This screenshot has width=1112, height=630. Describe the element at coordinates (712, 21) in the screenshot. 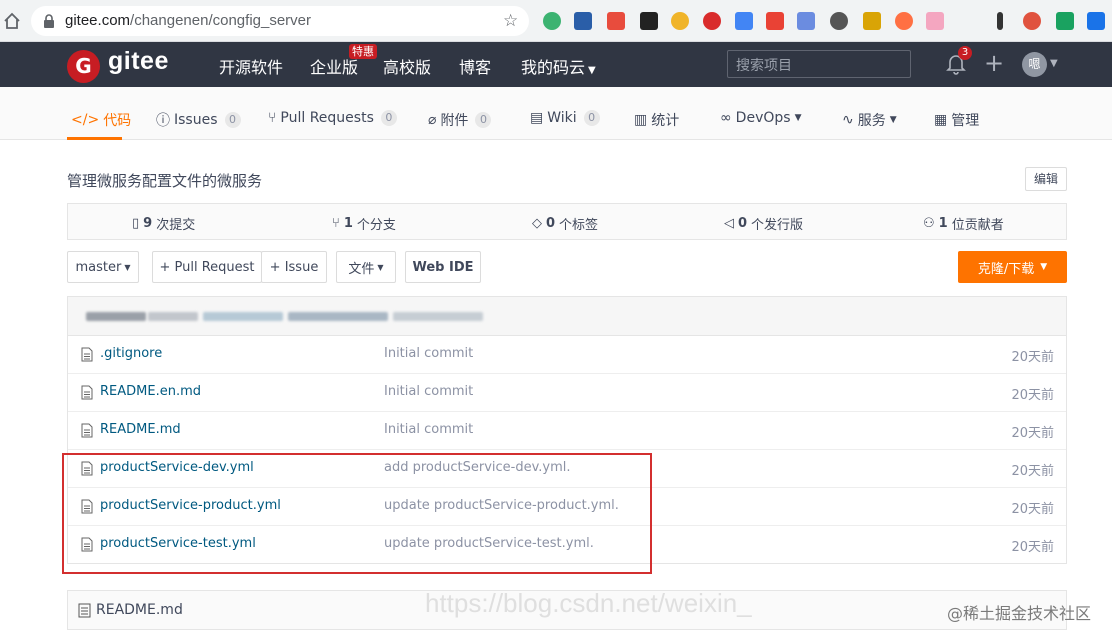

I see `adblock-icon` at that location.